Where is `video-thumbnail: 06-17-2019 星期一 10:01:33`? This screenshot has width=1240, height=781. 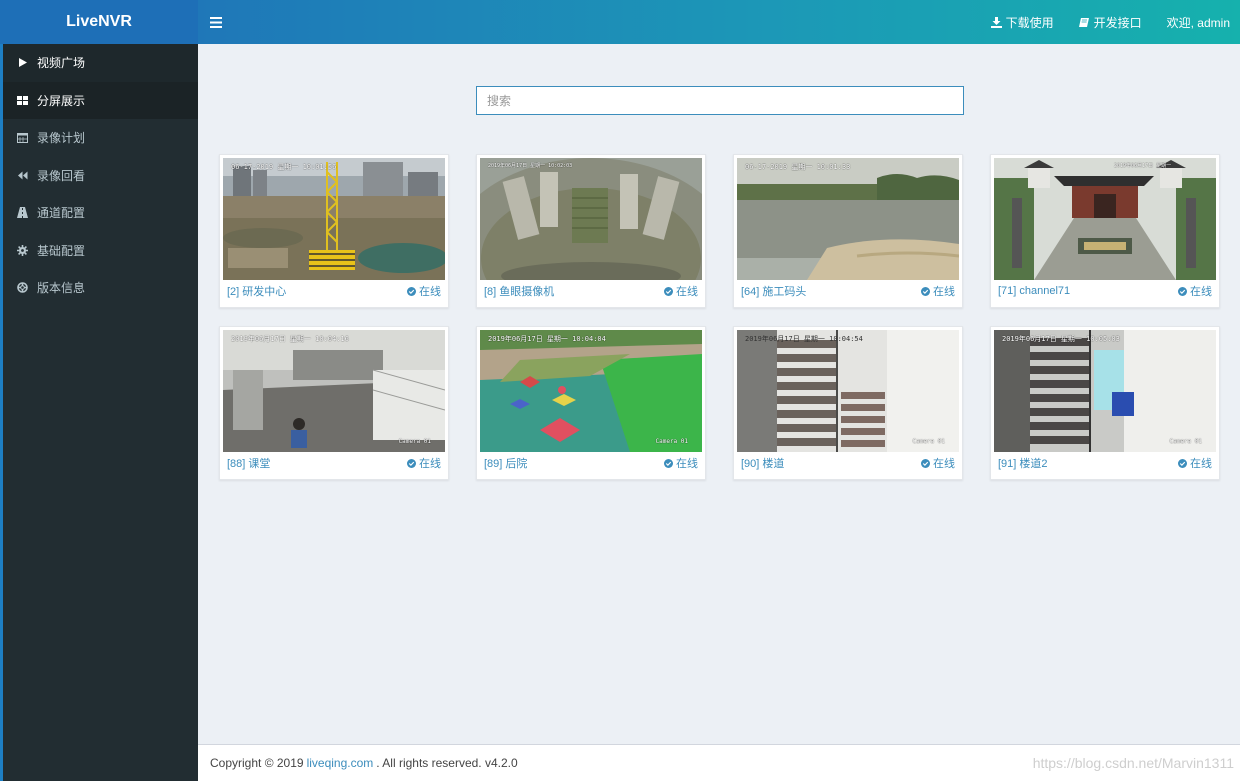
video-thumbnail: 06-17-2019 星期一 10:01:33 is located at coordinates (848, 219).